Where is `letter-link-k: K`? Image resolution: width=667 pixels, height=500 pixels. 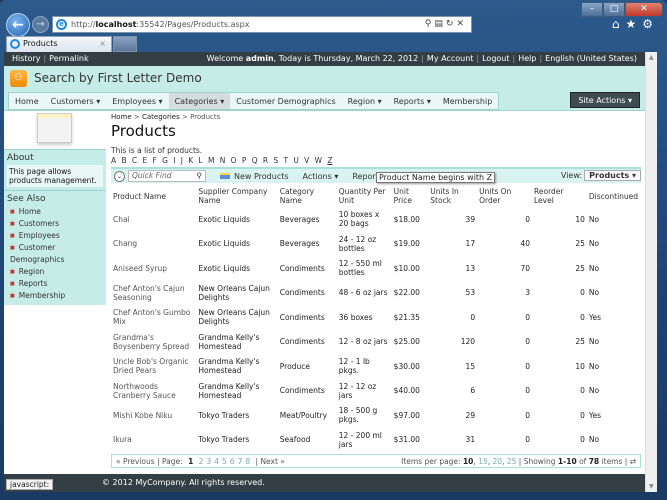 letter-link-k: K is located at coordinates (190, 160).